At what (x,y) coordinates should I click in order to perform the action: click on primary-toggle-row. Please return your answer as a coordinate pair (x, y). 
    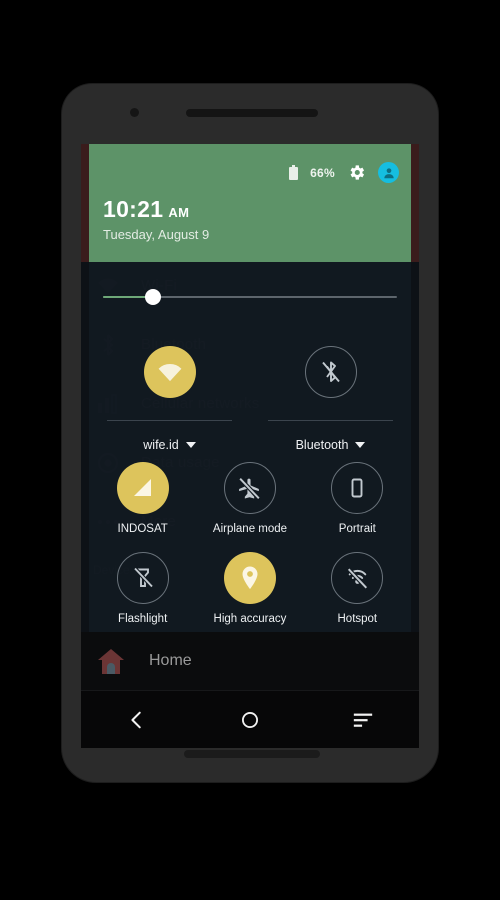
    Looking at the image, I should click on (250, 372).